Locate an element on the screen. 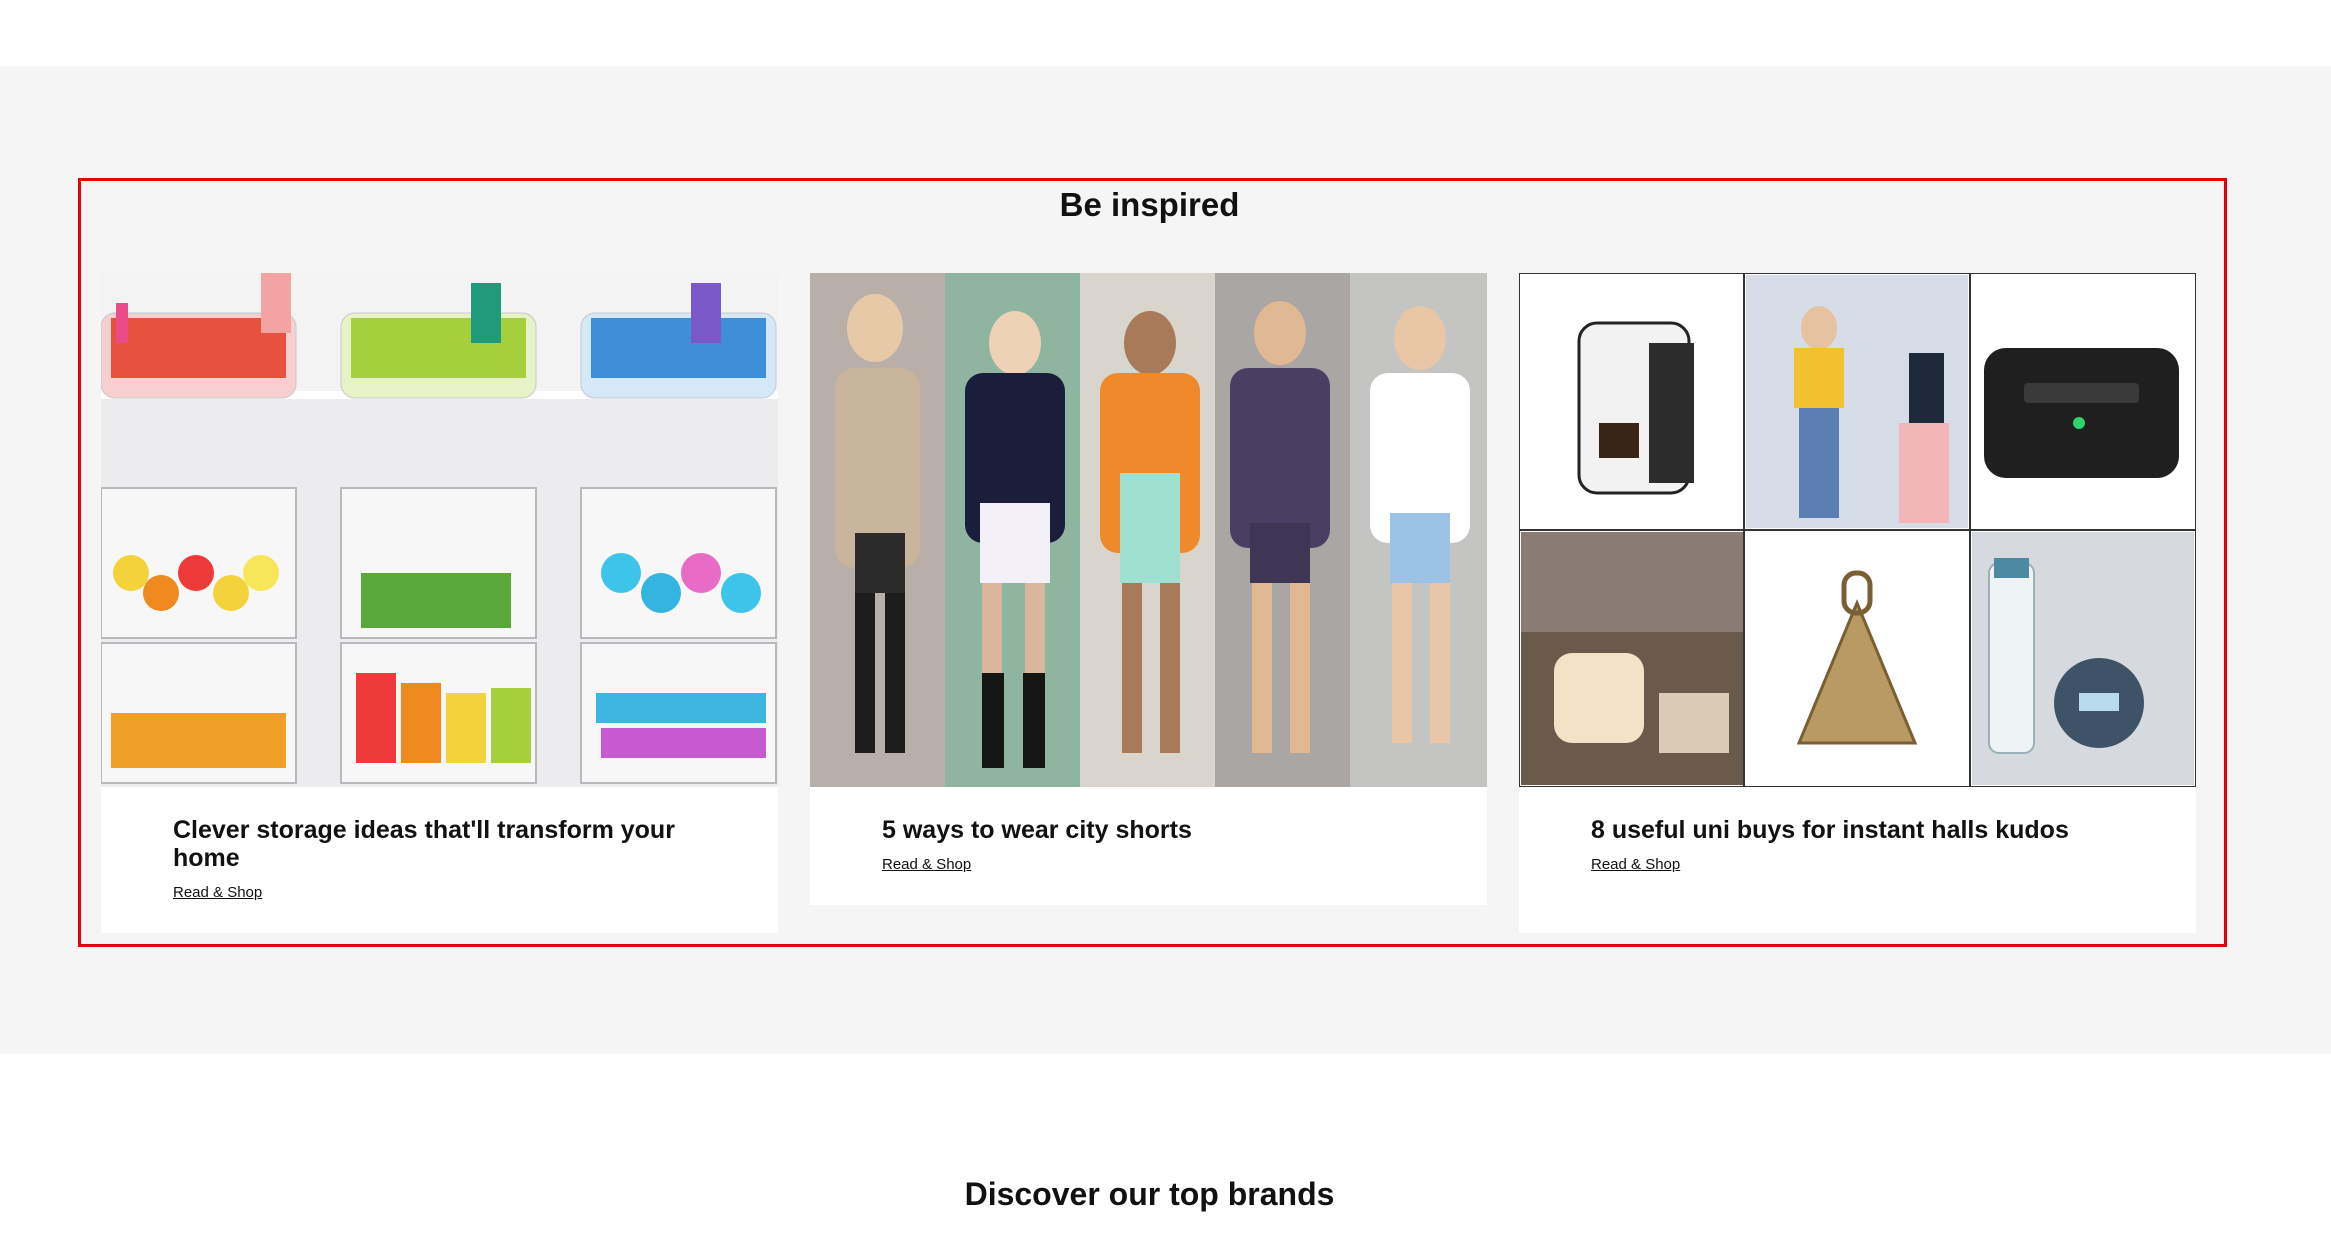 Image resolution: width=2331 pixels, height=1240 pixels. top-strip is located at coordinates (1165, 33).